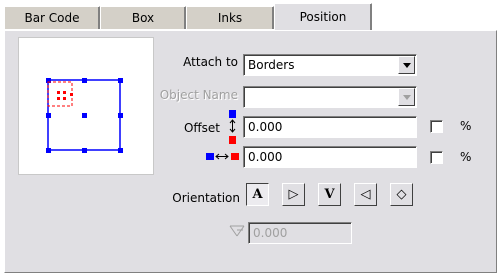  I want to click on attach-to-value: Borders, so click(271, 65).